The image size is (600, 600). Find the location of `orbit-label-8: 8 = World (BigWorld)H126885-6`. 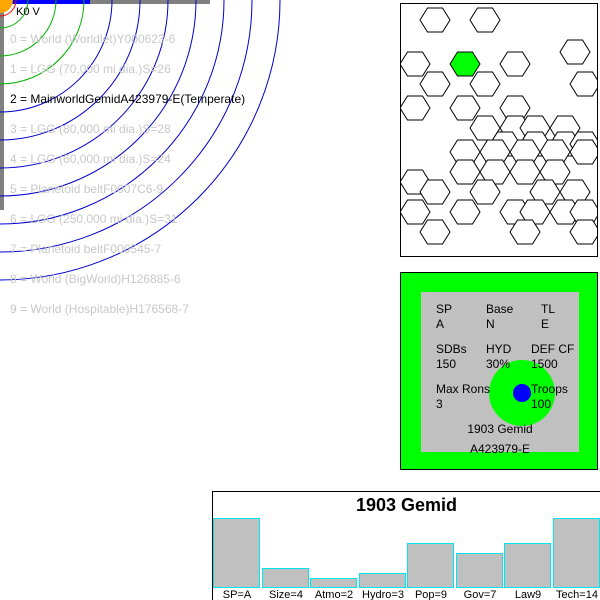

orbit-label-8: 8 = World (BigWorld)H126885-6 is located at coordinates (95, 279).